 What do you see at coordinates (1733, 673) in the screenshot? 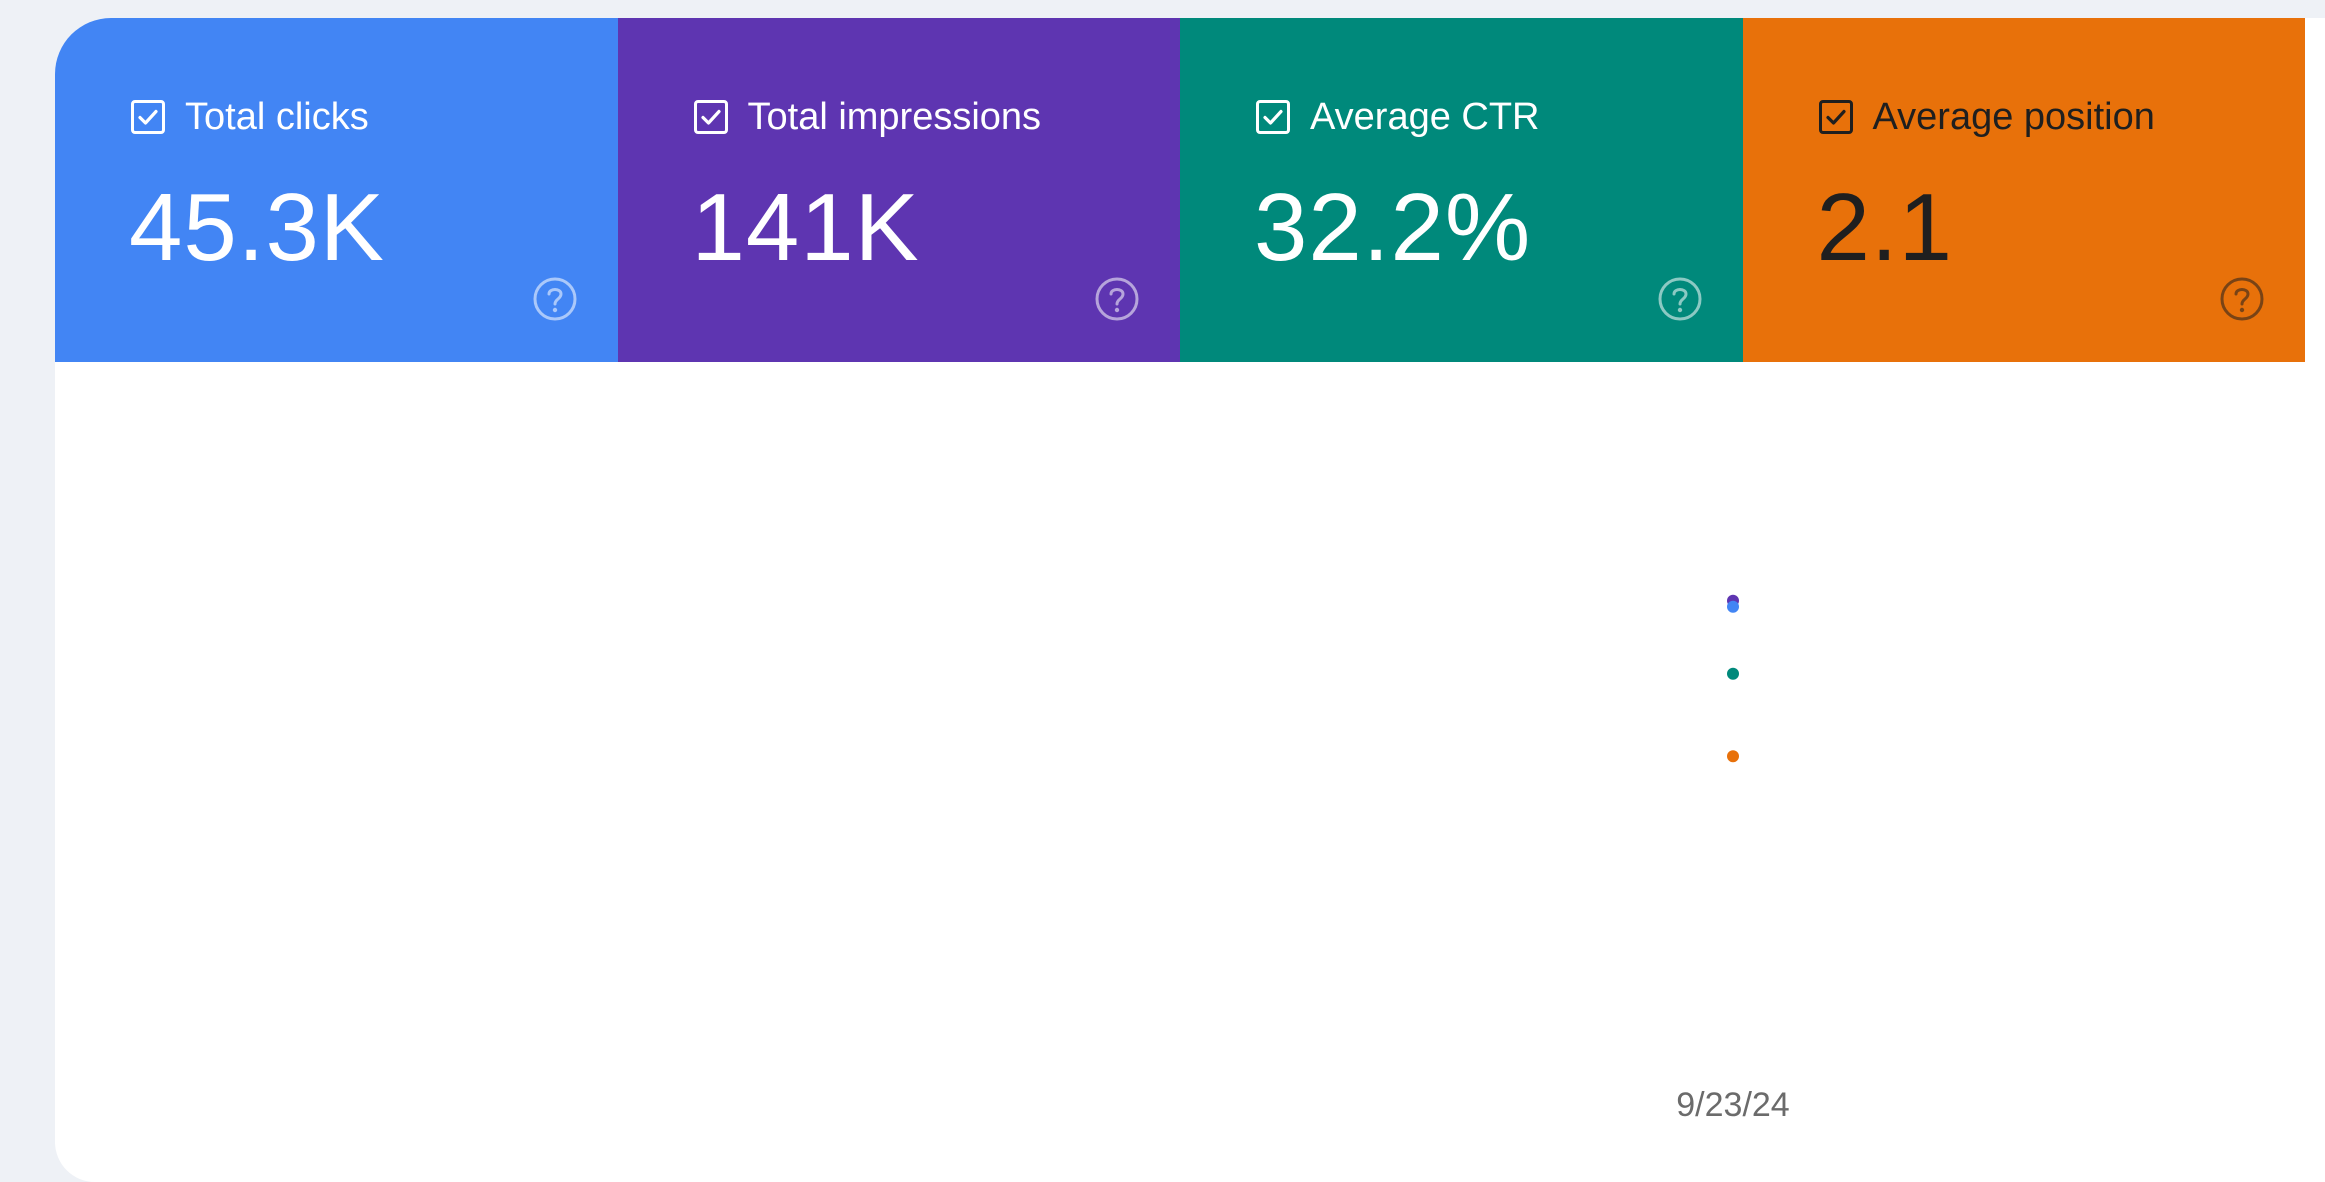
I see `data-point-ctr` at bounding box center [1733, 673].